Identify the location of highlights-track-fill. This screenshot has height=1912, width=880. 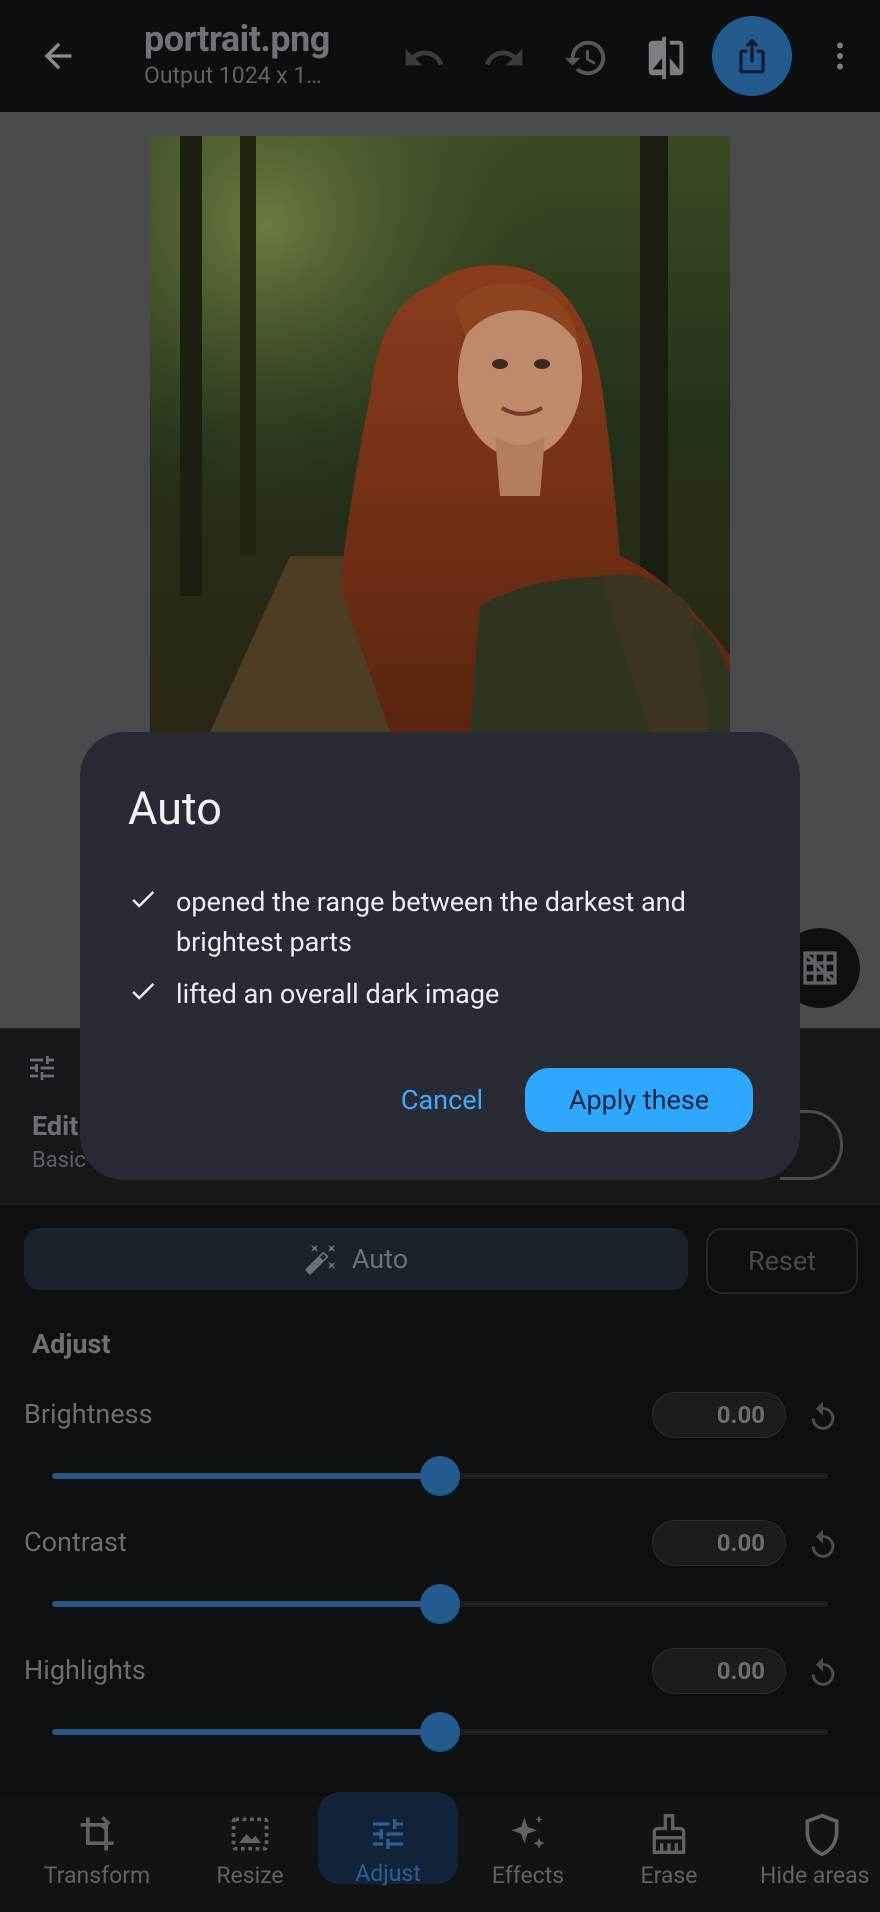
(246, 1732).